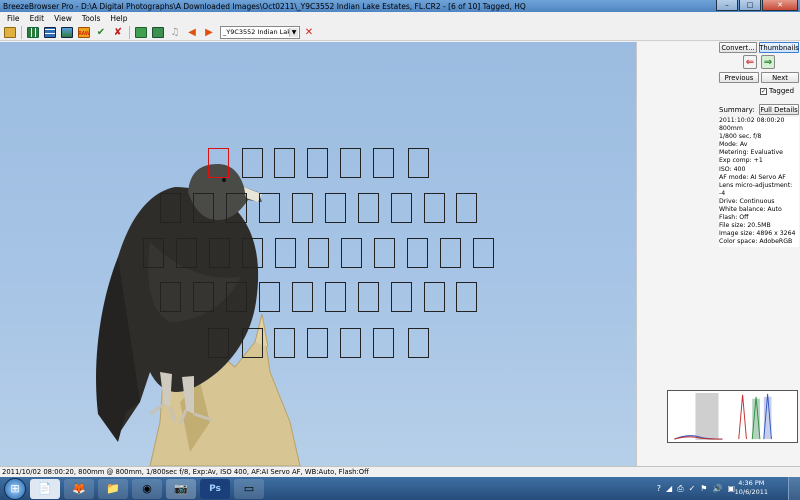 The height and width of the screenshot is (500, 800). Describe the element at coordinates (33, 32) in the screenshot. I see `thumbnail-grid-icon` at that location.